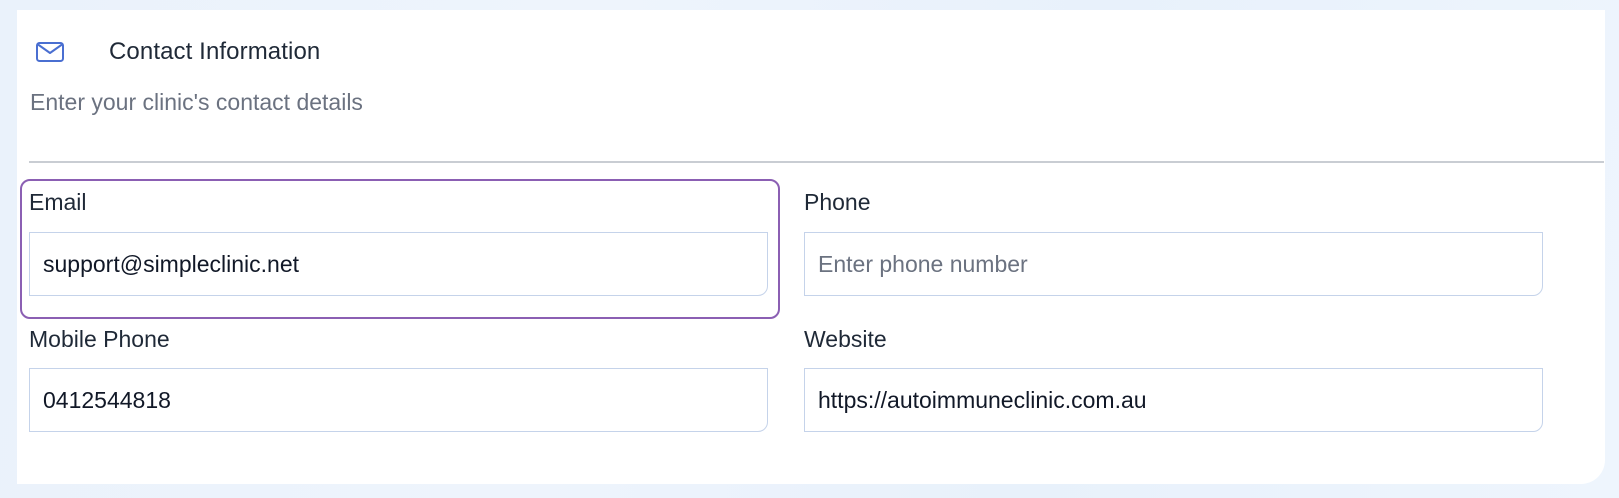  Describe the element at coordinates (196, 102) in the screenshot. I see `section-subtitle: Enter your clinic's contact details` at that location.